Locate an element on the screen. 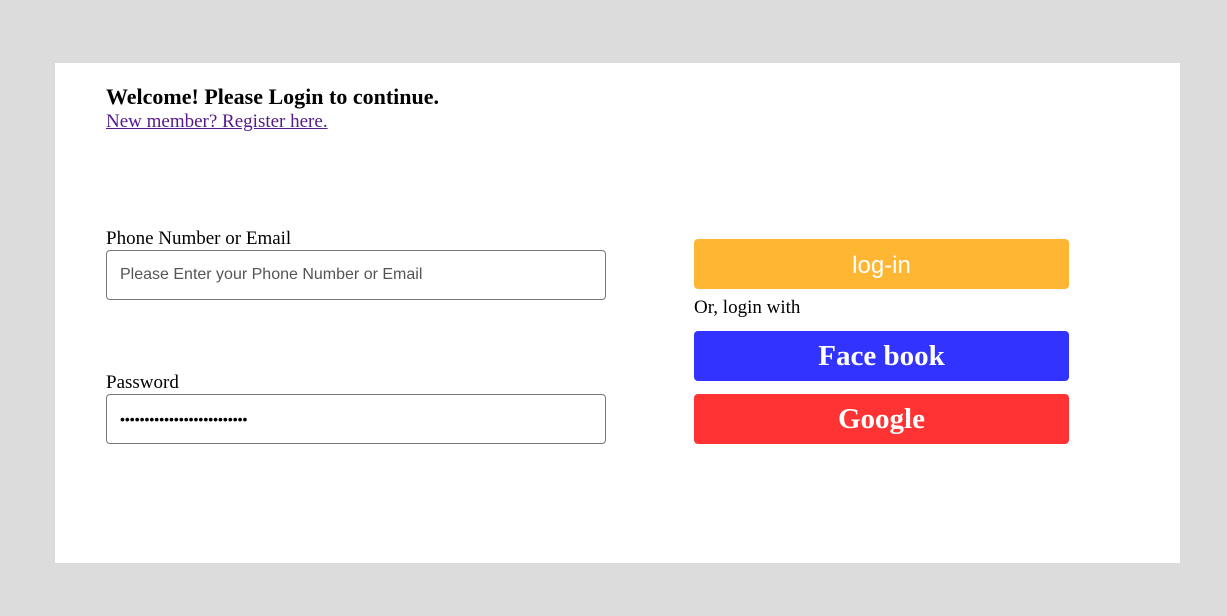 The height and width of the screenshot is (616, 1227). or-login-with-text: Or, login with is located at coordinates (747, 307).